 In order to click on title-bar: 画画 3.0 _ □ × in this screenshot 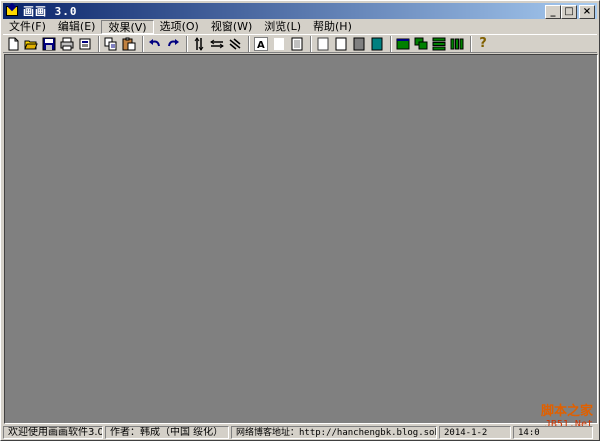, I will do `click(300, 10)`.